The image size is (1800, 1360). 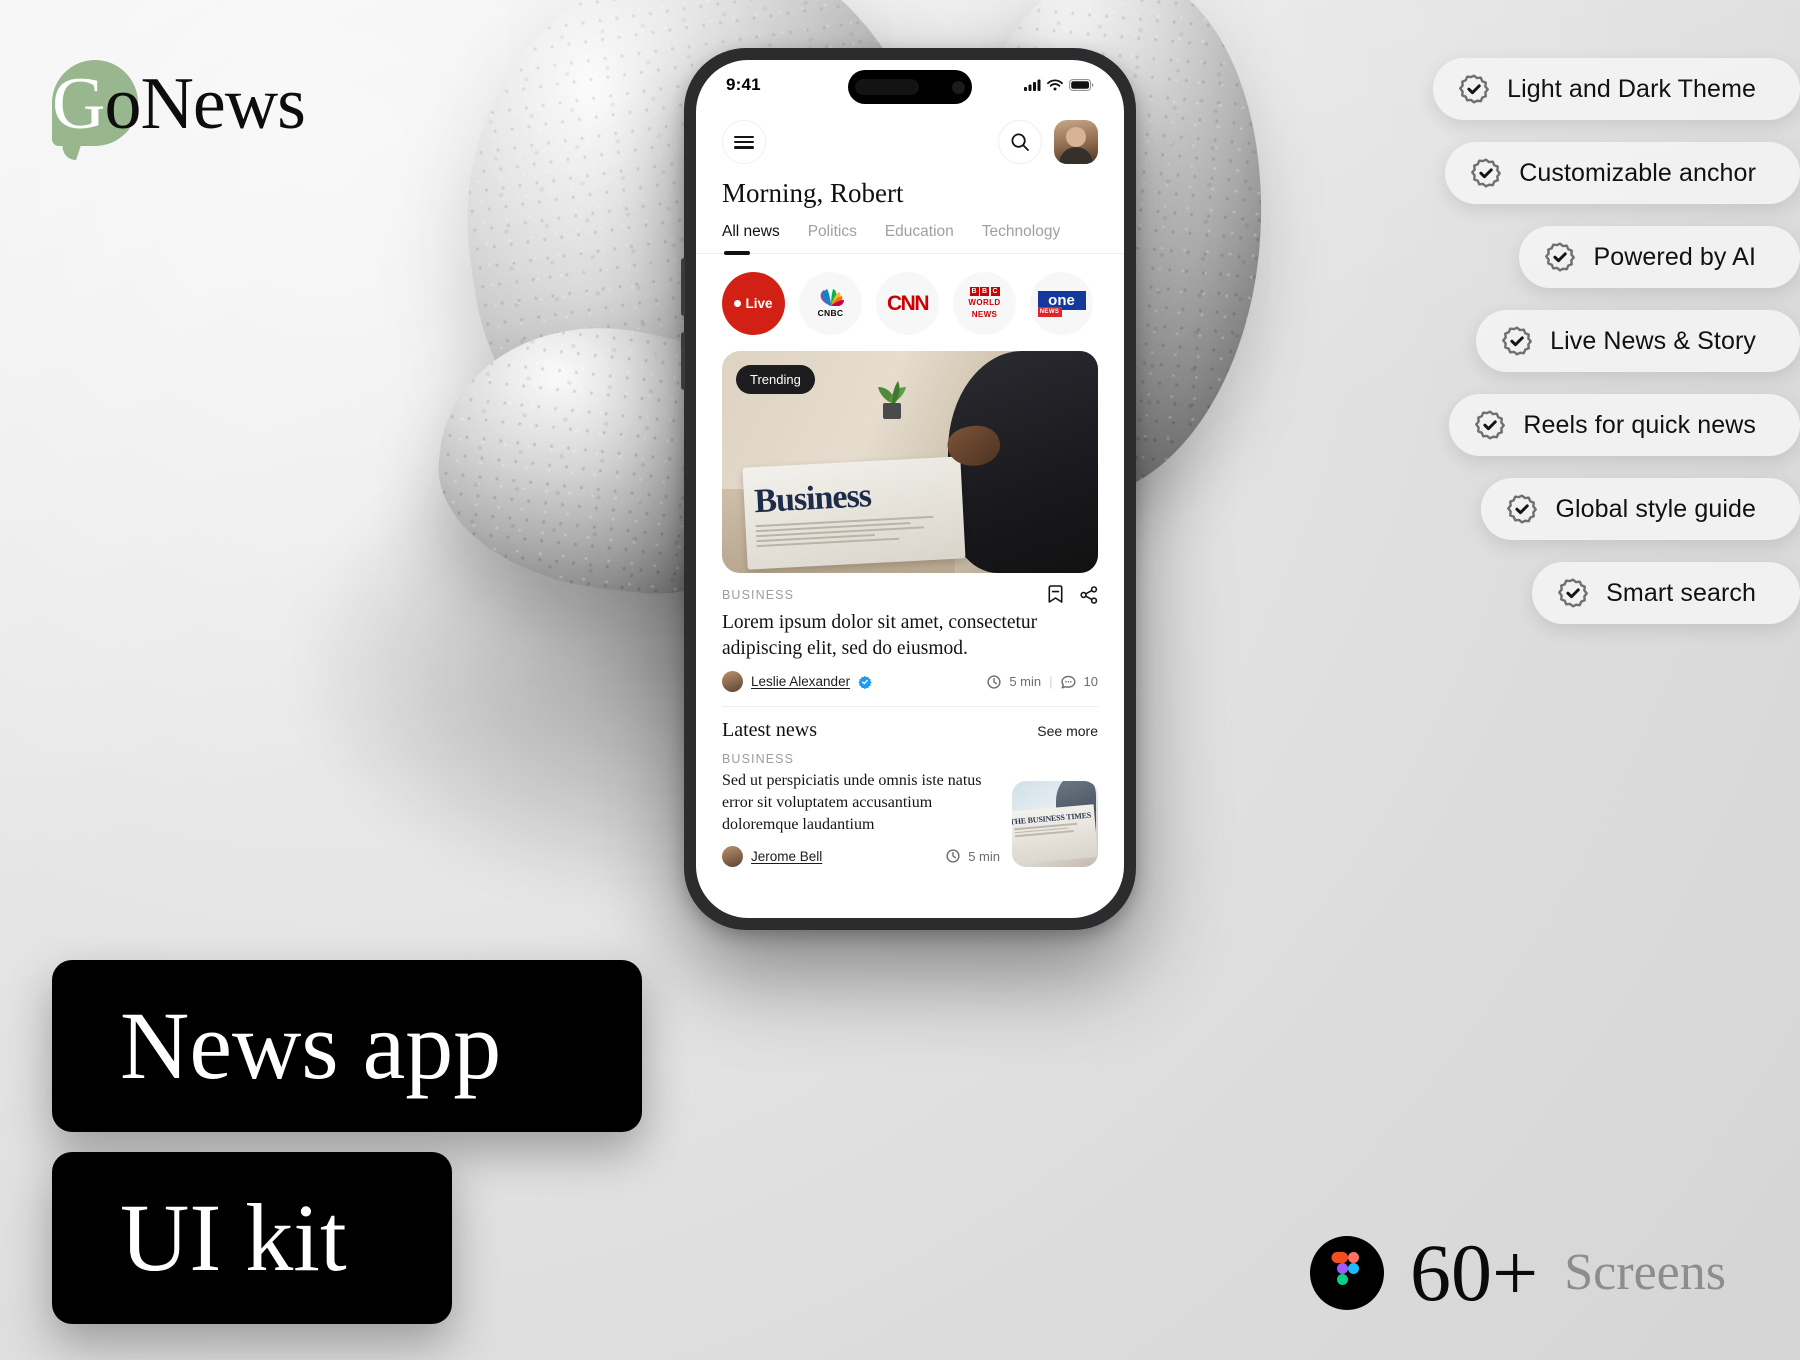 I want to click on app-bar-actions, so click(x=1048, y=142).